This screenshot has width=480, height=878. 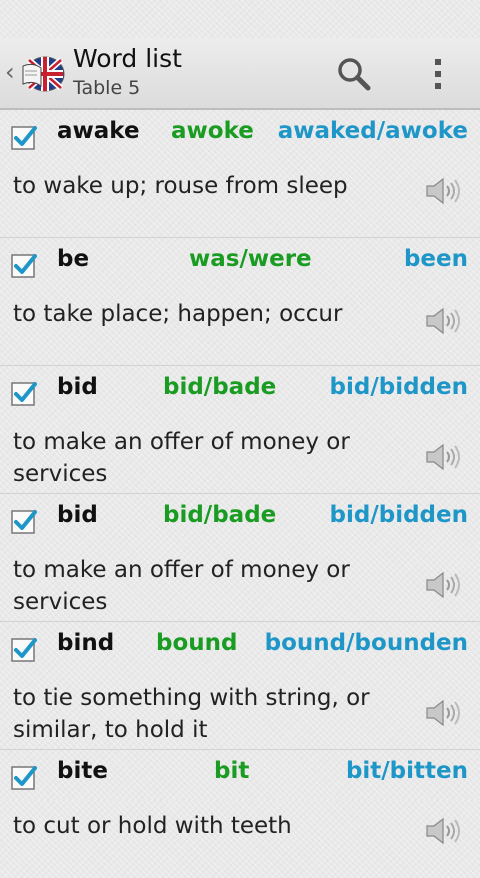 What do you see at coordinates (127, 58) in the screenshot?
I see `page-title: Word list` at bounding box center [127, 58].